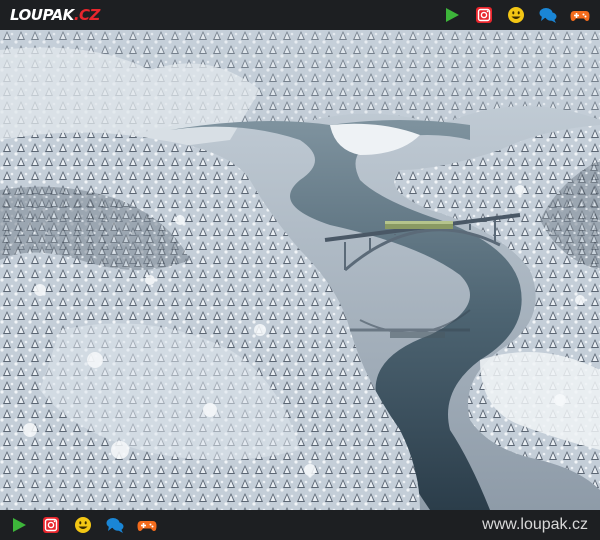  I want to click on top-bar: LOUPAK.CZ, so click(300, 15).